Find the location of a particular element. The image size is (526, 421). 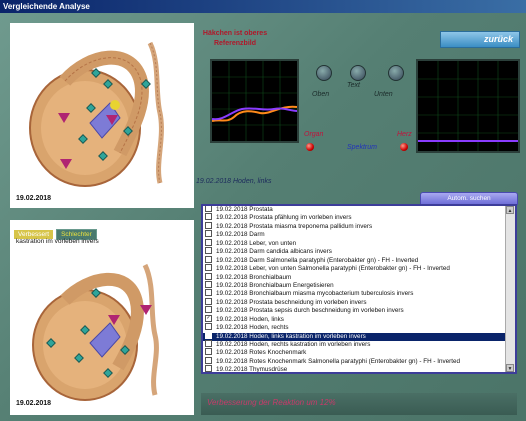

list-item-label: 19.02.2018 Thymusdrüse is located at coordinates (252, 369).